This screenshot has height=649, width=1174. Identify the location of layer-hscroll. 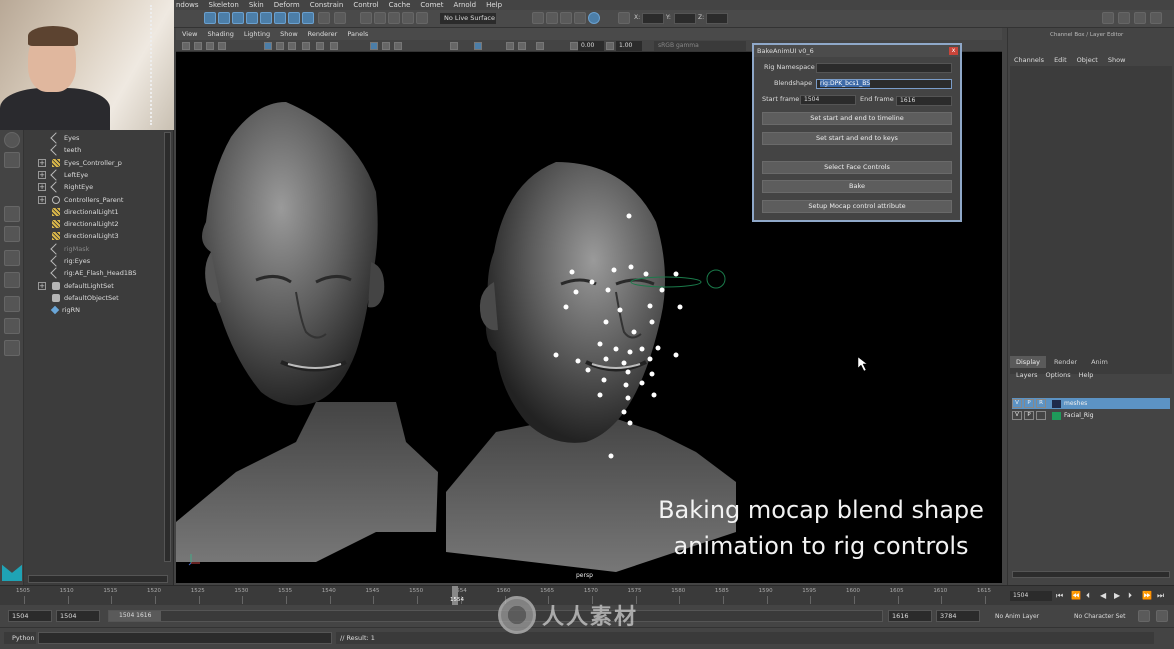
(1091, 574).